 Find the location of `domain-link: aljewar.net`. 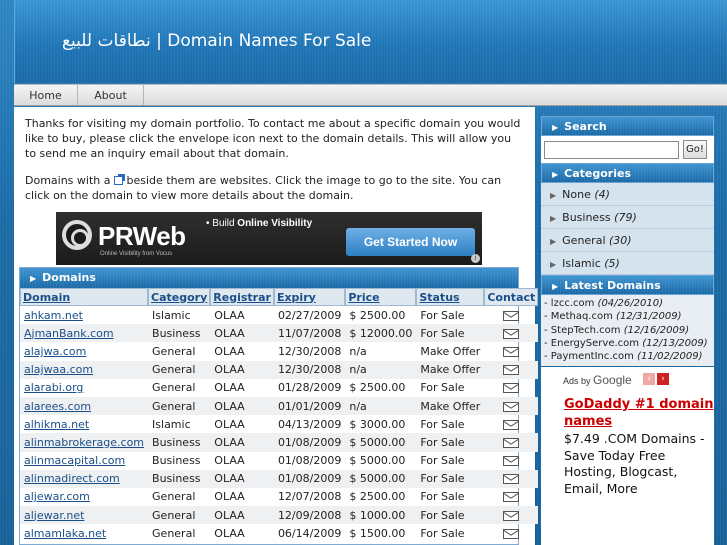

domain-link: aljewar.net is located at coordinates (54, 515).